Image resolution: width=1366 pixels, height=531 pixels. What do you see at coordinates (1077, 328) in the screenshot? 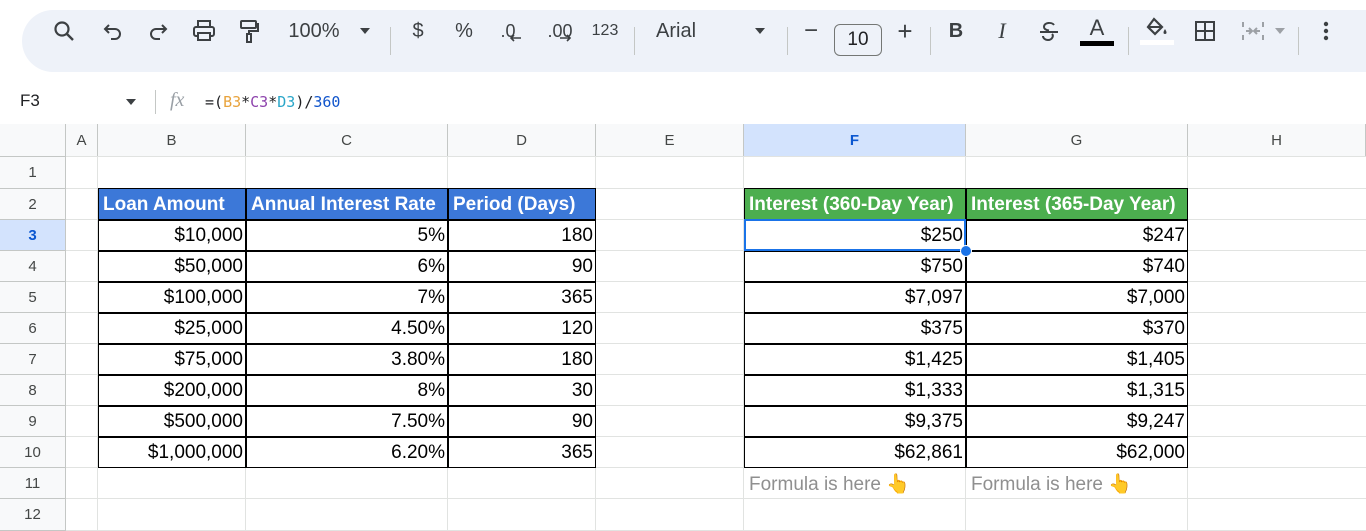
I see `interest-table-cell: $370` at bounding box center [1077, 328].